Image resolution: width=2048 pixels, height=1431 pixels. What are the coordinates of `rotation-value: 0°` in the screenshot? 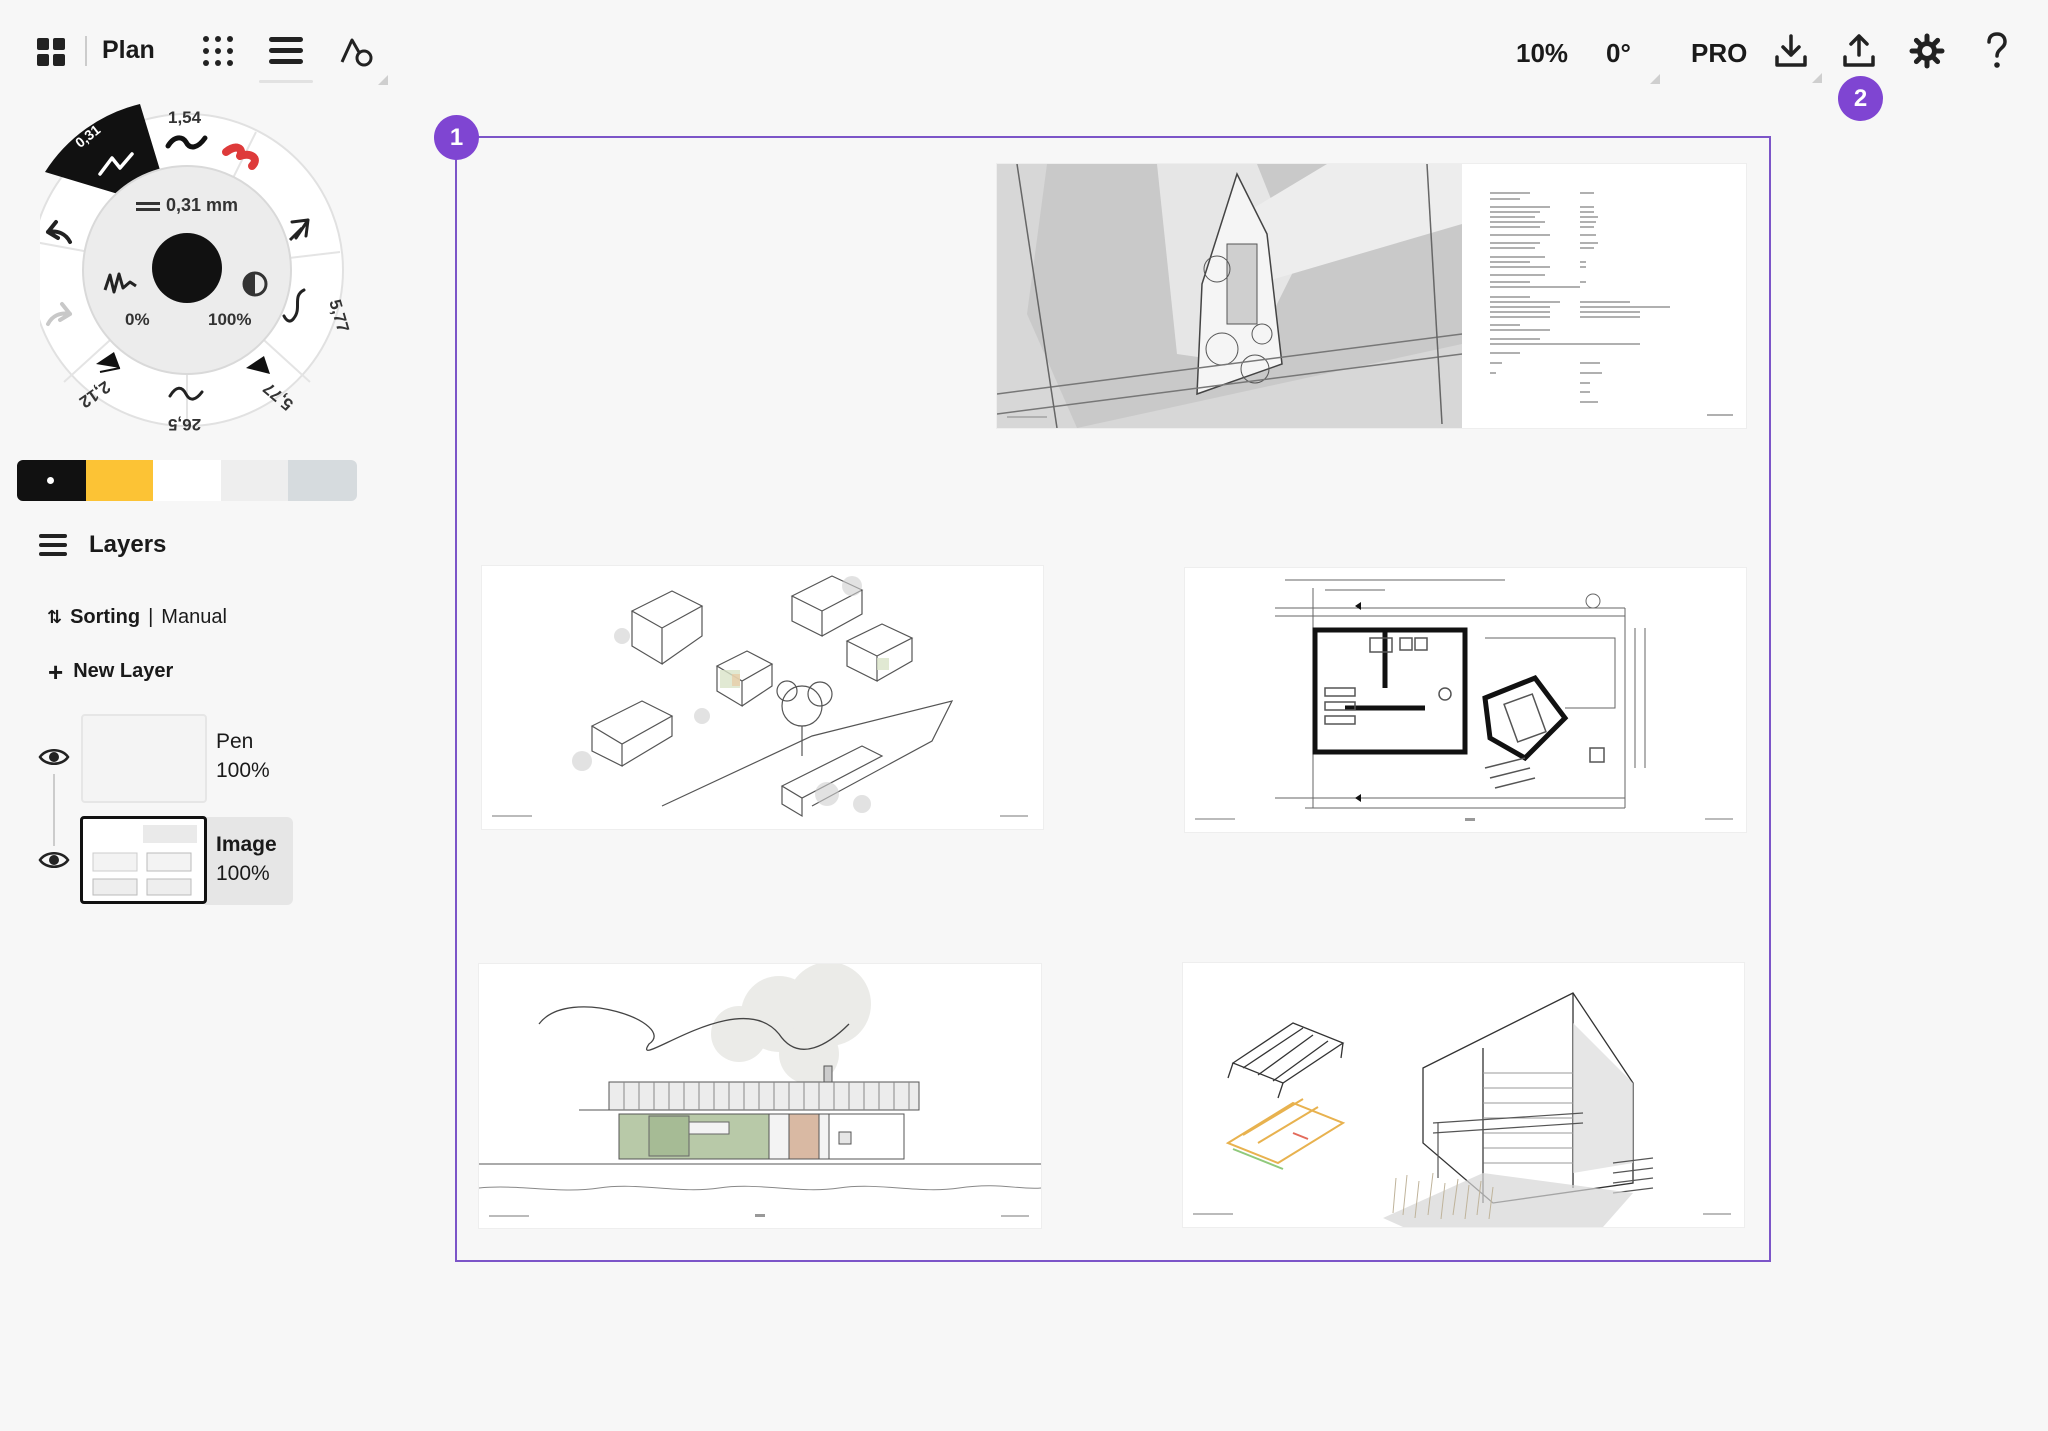 It's located at (1618, 53).